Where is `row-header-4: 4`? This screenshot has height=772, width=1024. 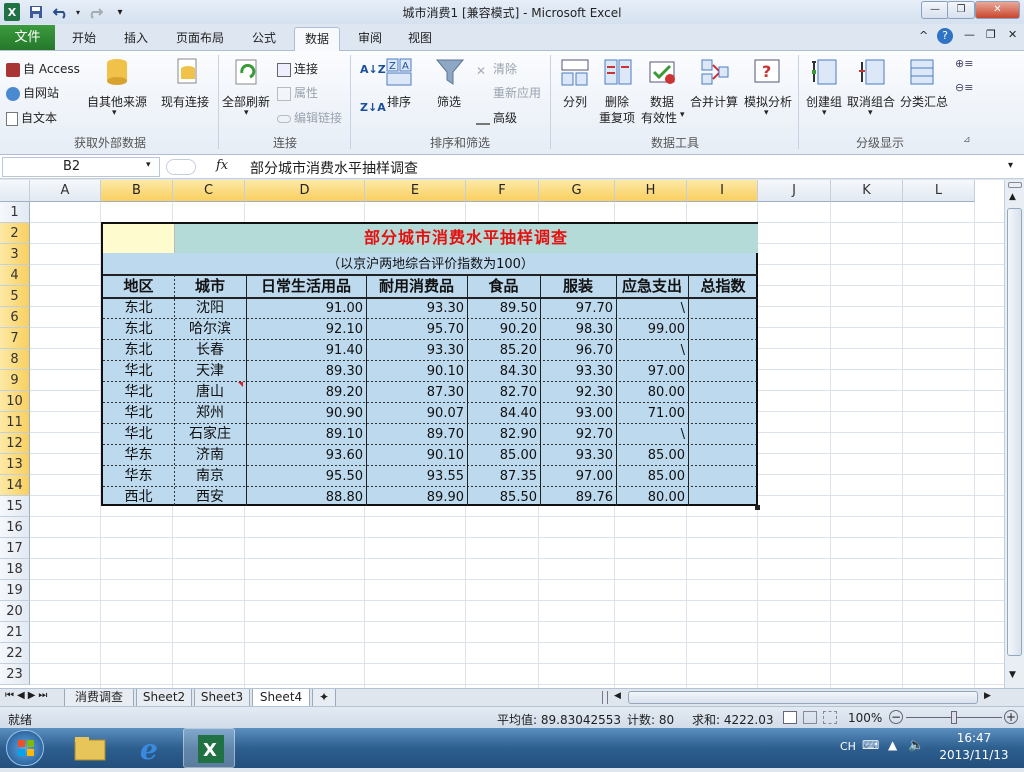
row-header-4: 4 is located at coordinates (15, 275).